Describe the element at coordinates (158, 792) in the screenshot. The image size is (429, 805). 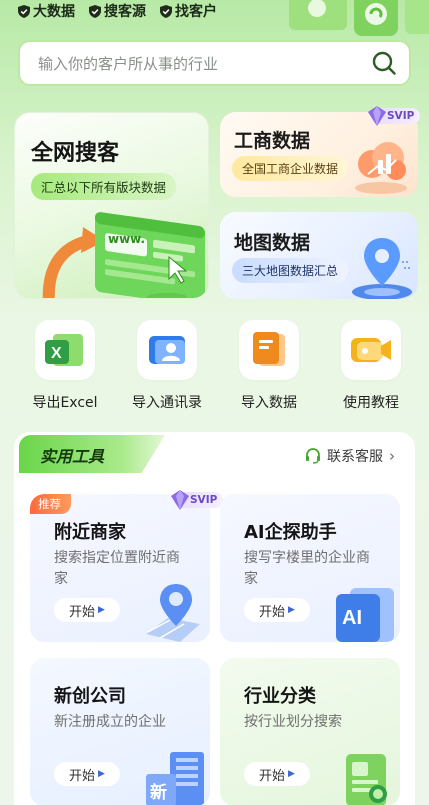
I see `new-art-text: 新` at that location.